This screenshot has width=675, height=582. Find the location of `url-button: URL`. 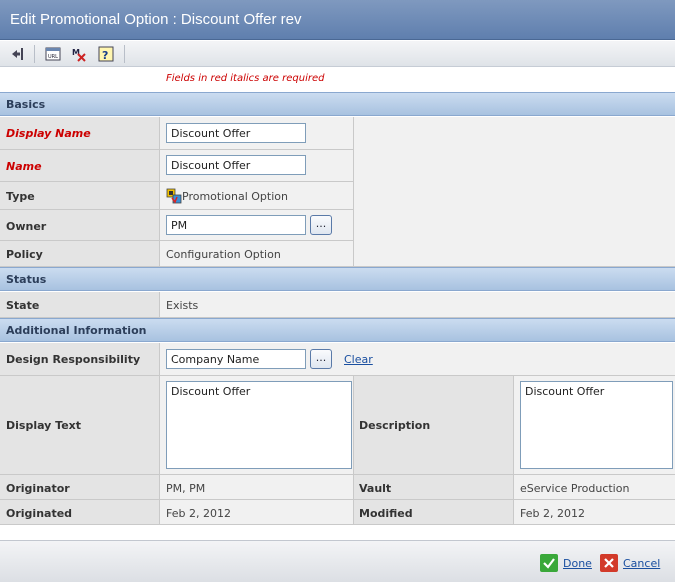

url-button: URL is located at coordinates (53, 54).